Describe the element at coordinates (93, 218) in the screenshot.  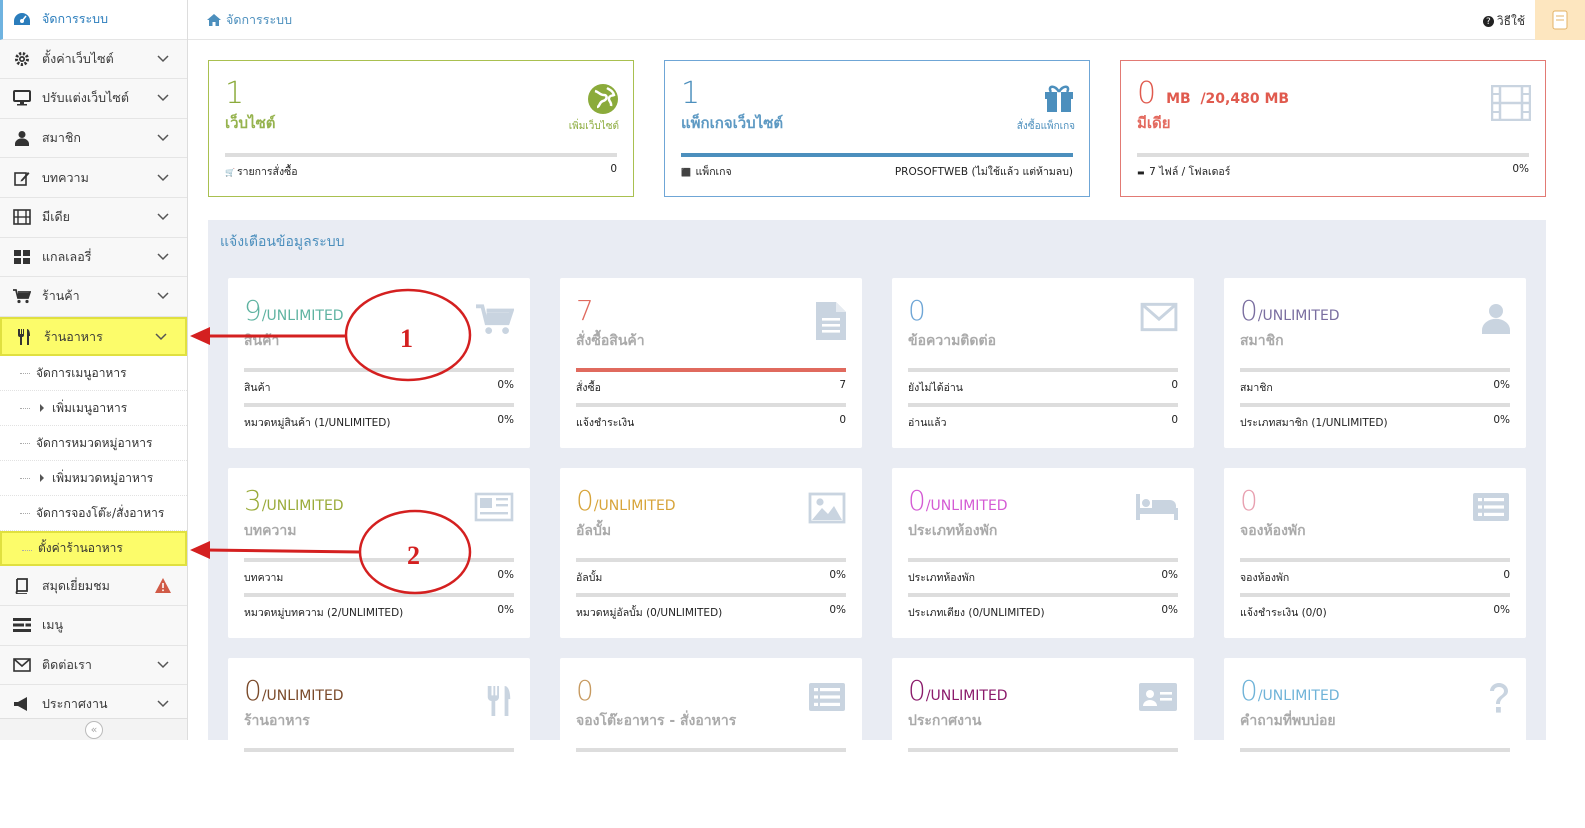
I see `sidebar-item-film: มีเดีย` at that location.